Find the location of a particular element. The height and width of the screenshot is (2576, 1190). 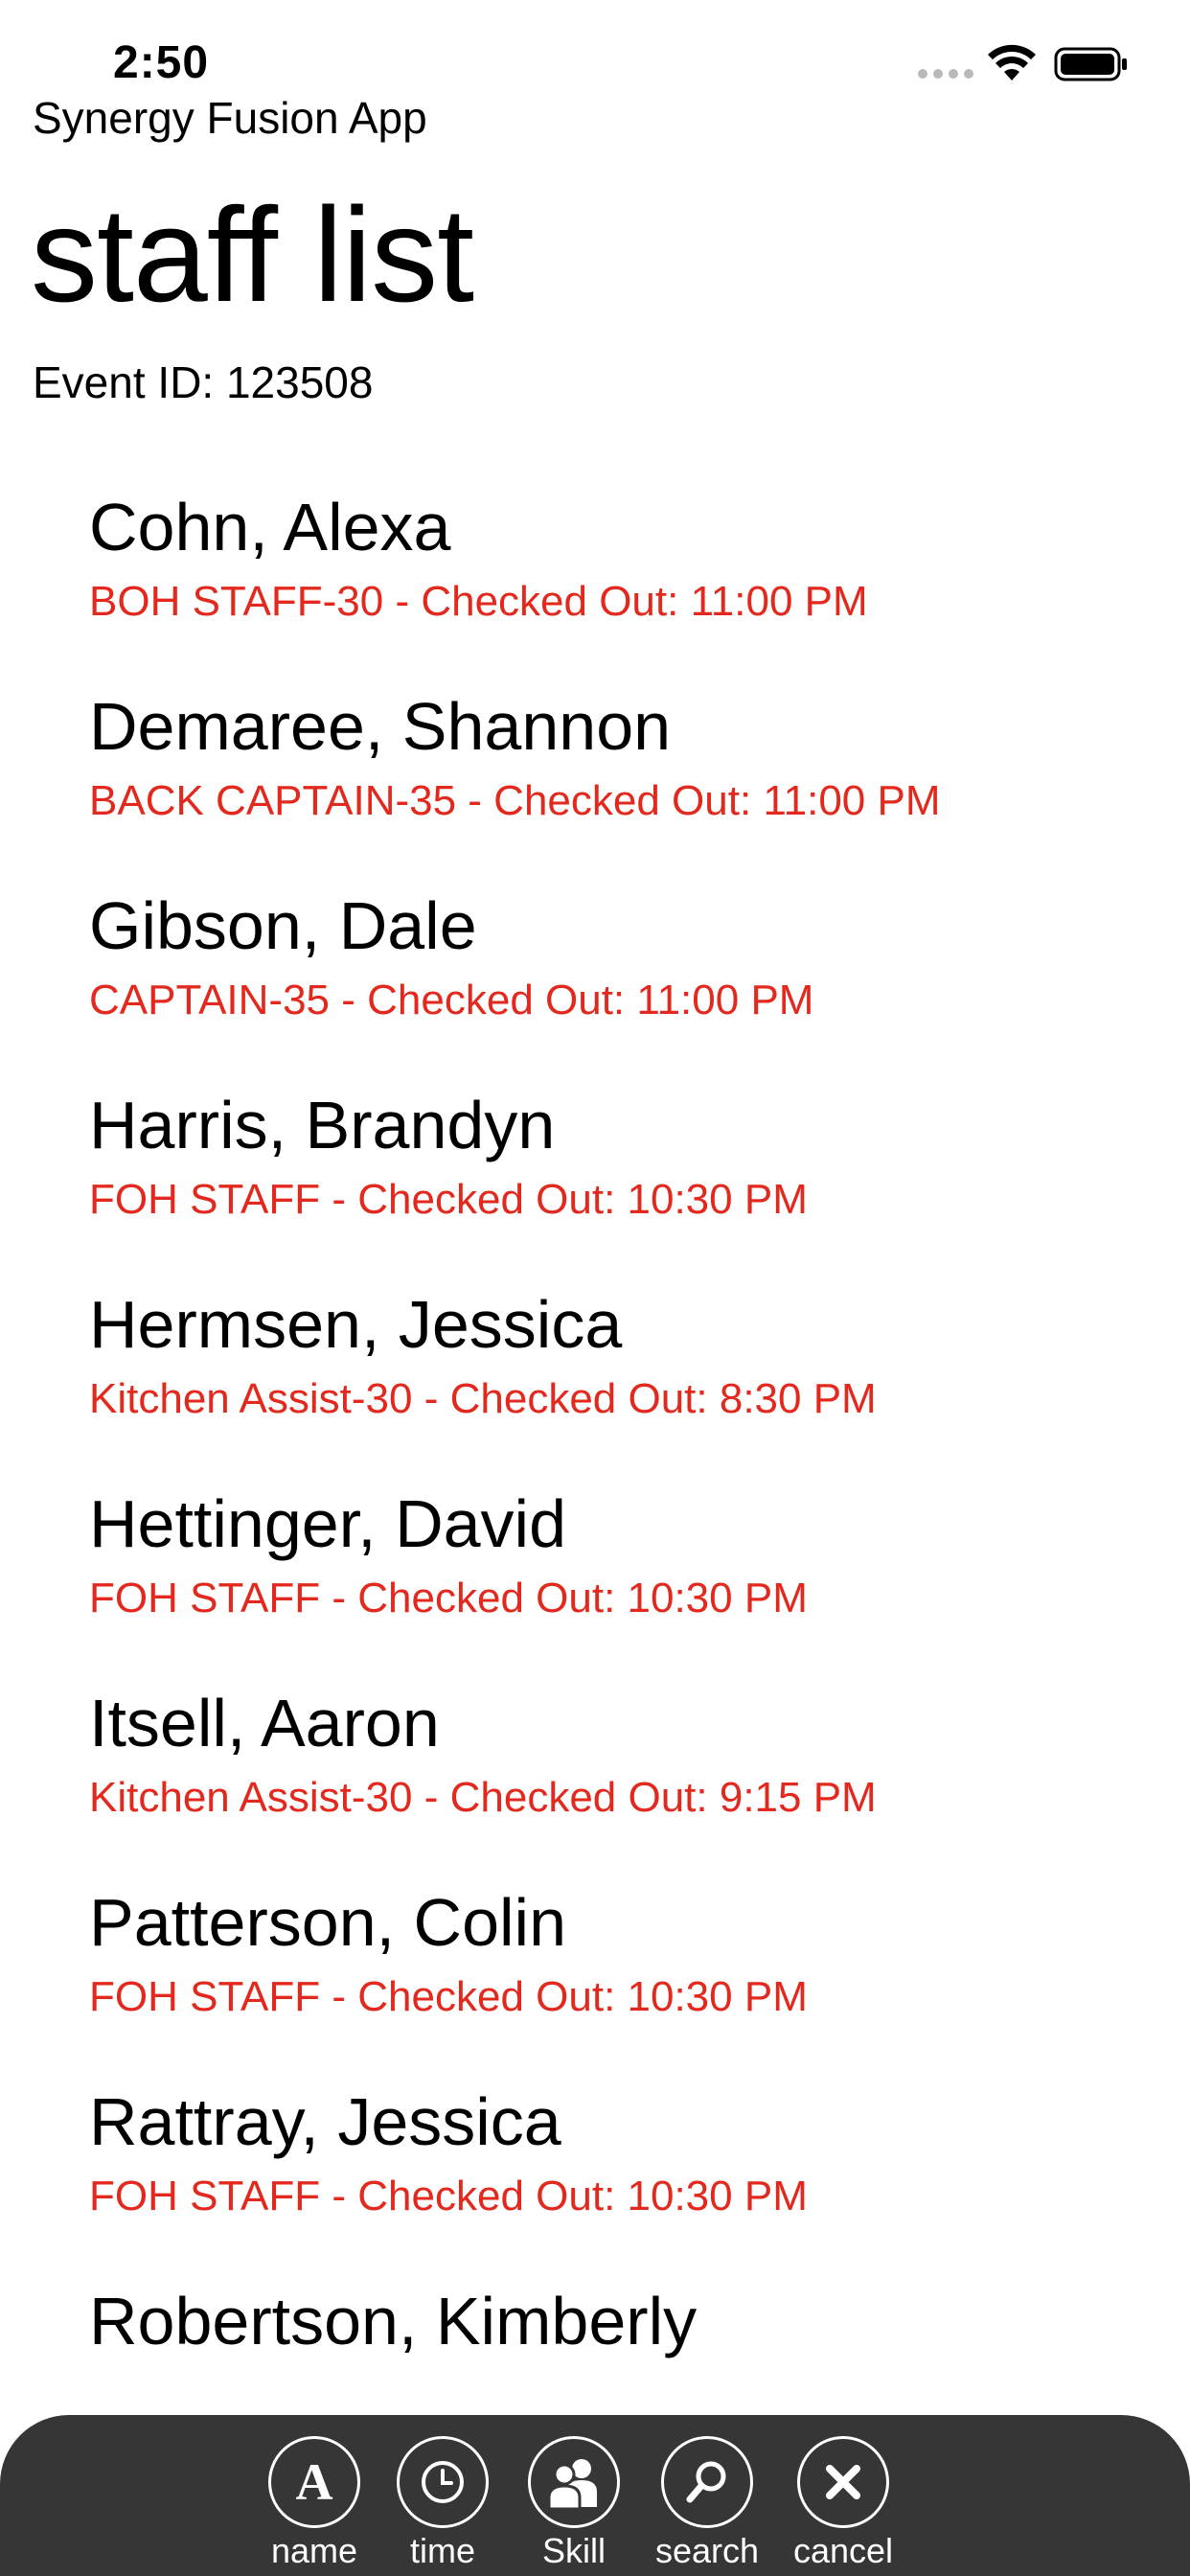

cancel-button: cancel is located at coordinates (843, 2506).